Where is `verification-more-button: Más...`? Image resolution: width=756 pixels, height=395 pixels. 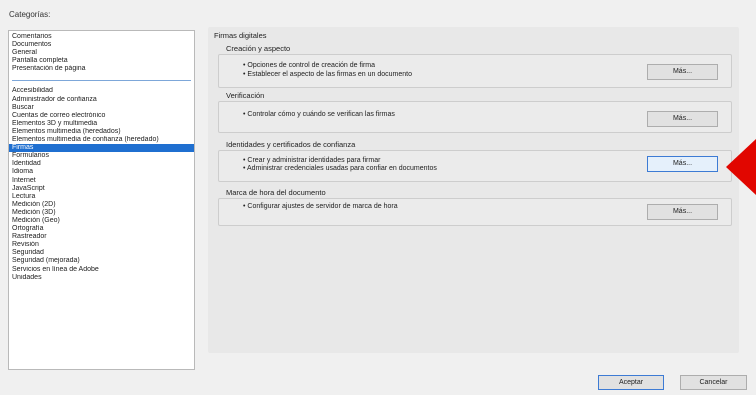 verification-more-button: Más... is located at coordinates (682, 119).